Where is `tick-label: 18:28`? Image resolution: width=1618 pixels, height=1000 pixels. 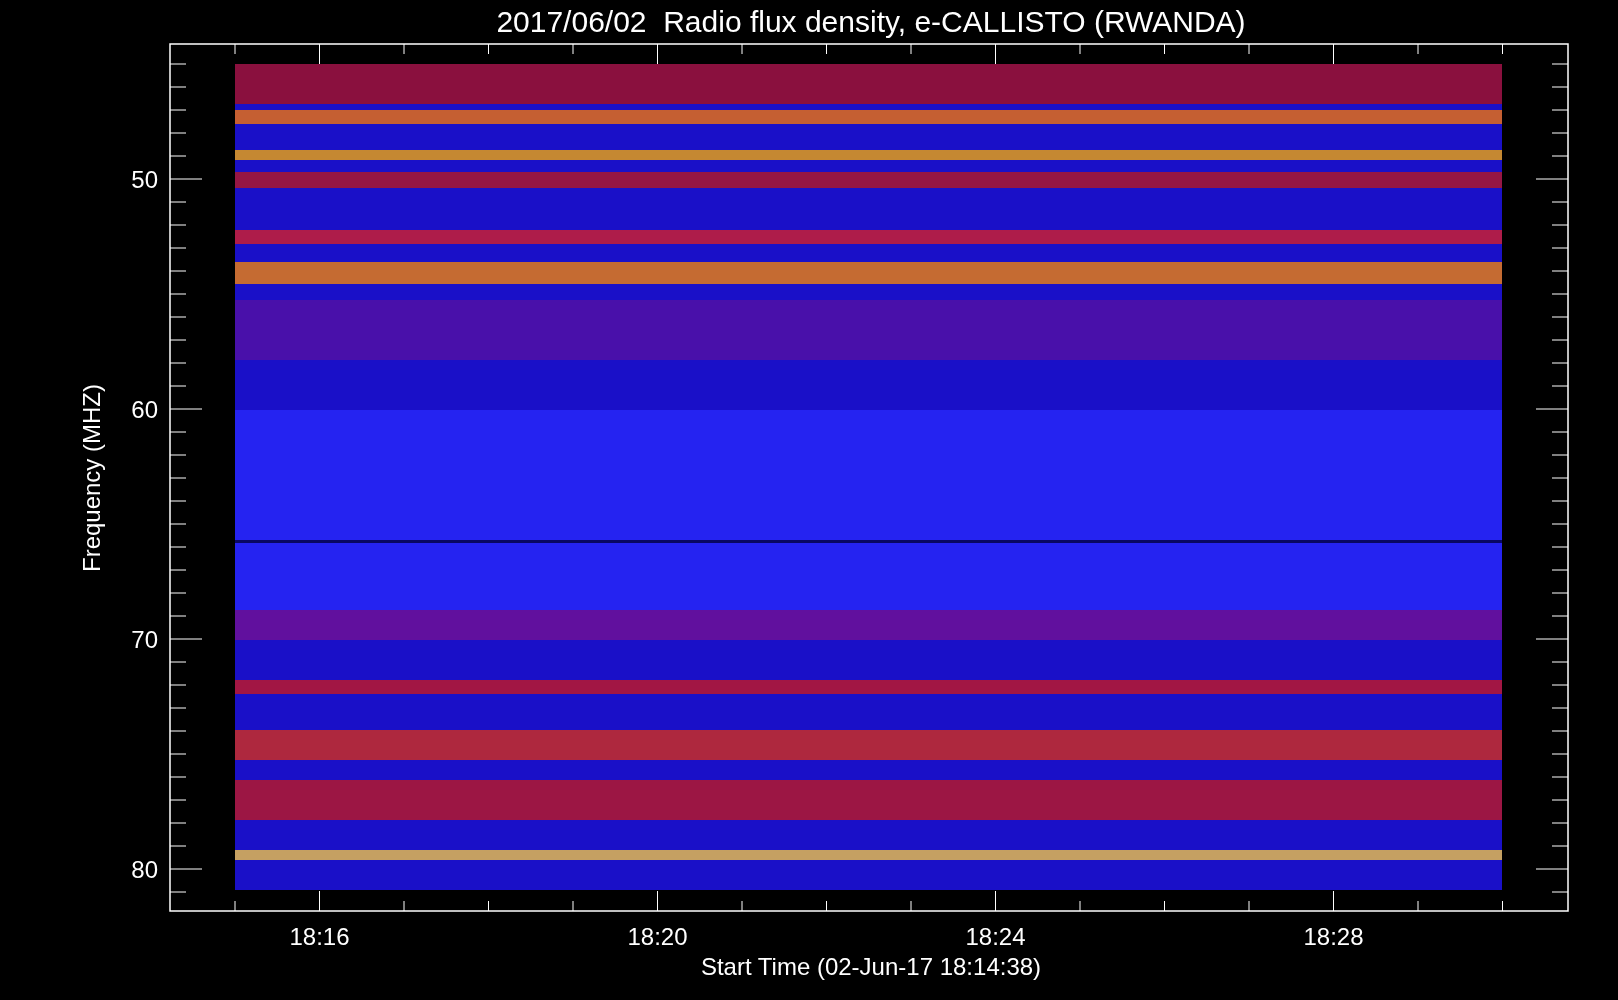
tick-label: 18:28 is located at coordinates (1333, 936).